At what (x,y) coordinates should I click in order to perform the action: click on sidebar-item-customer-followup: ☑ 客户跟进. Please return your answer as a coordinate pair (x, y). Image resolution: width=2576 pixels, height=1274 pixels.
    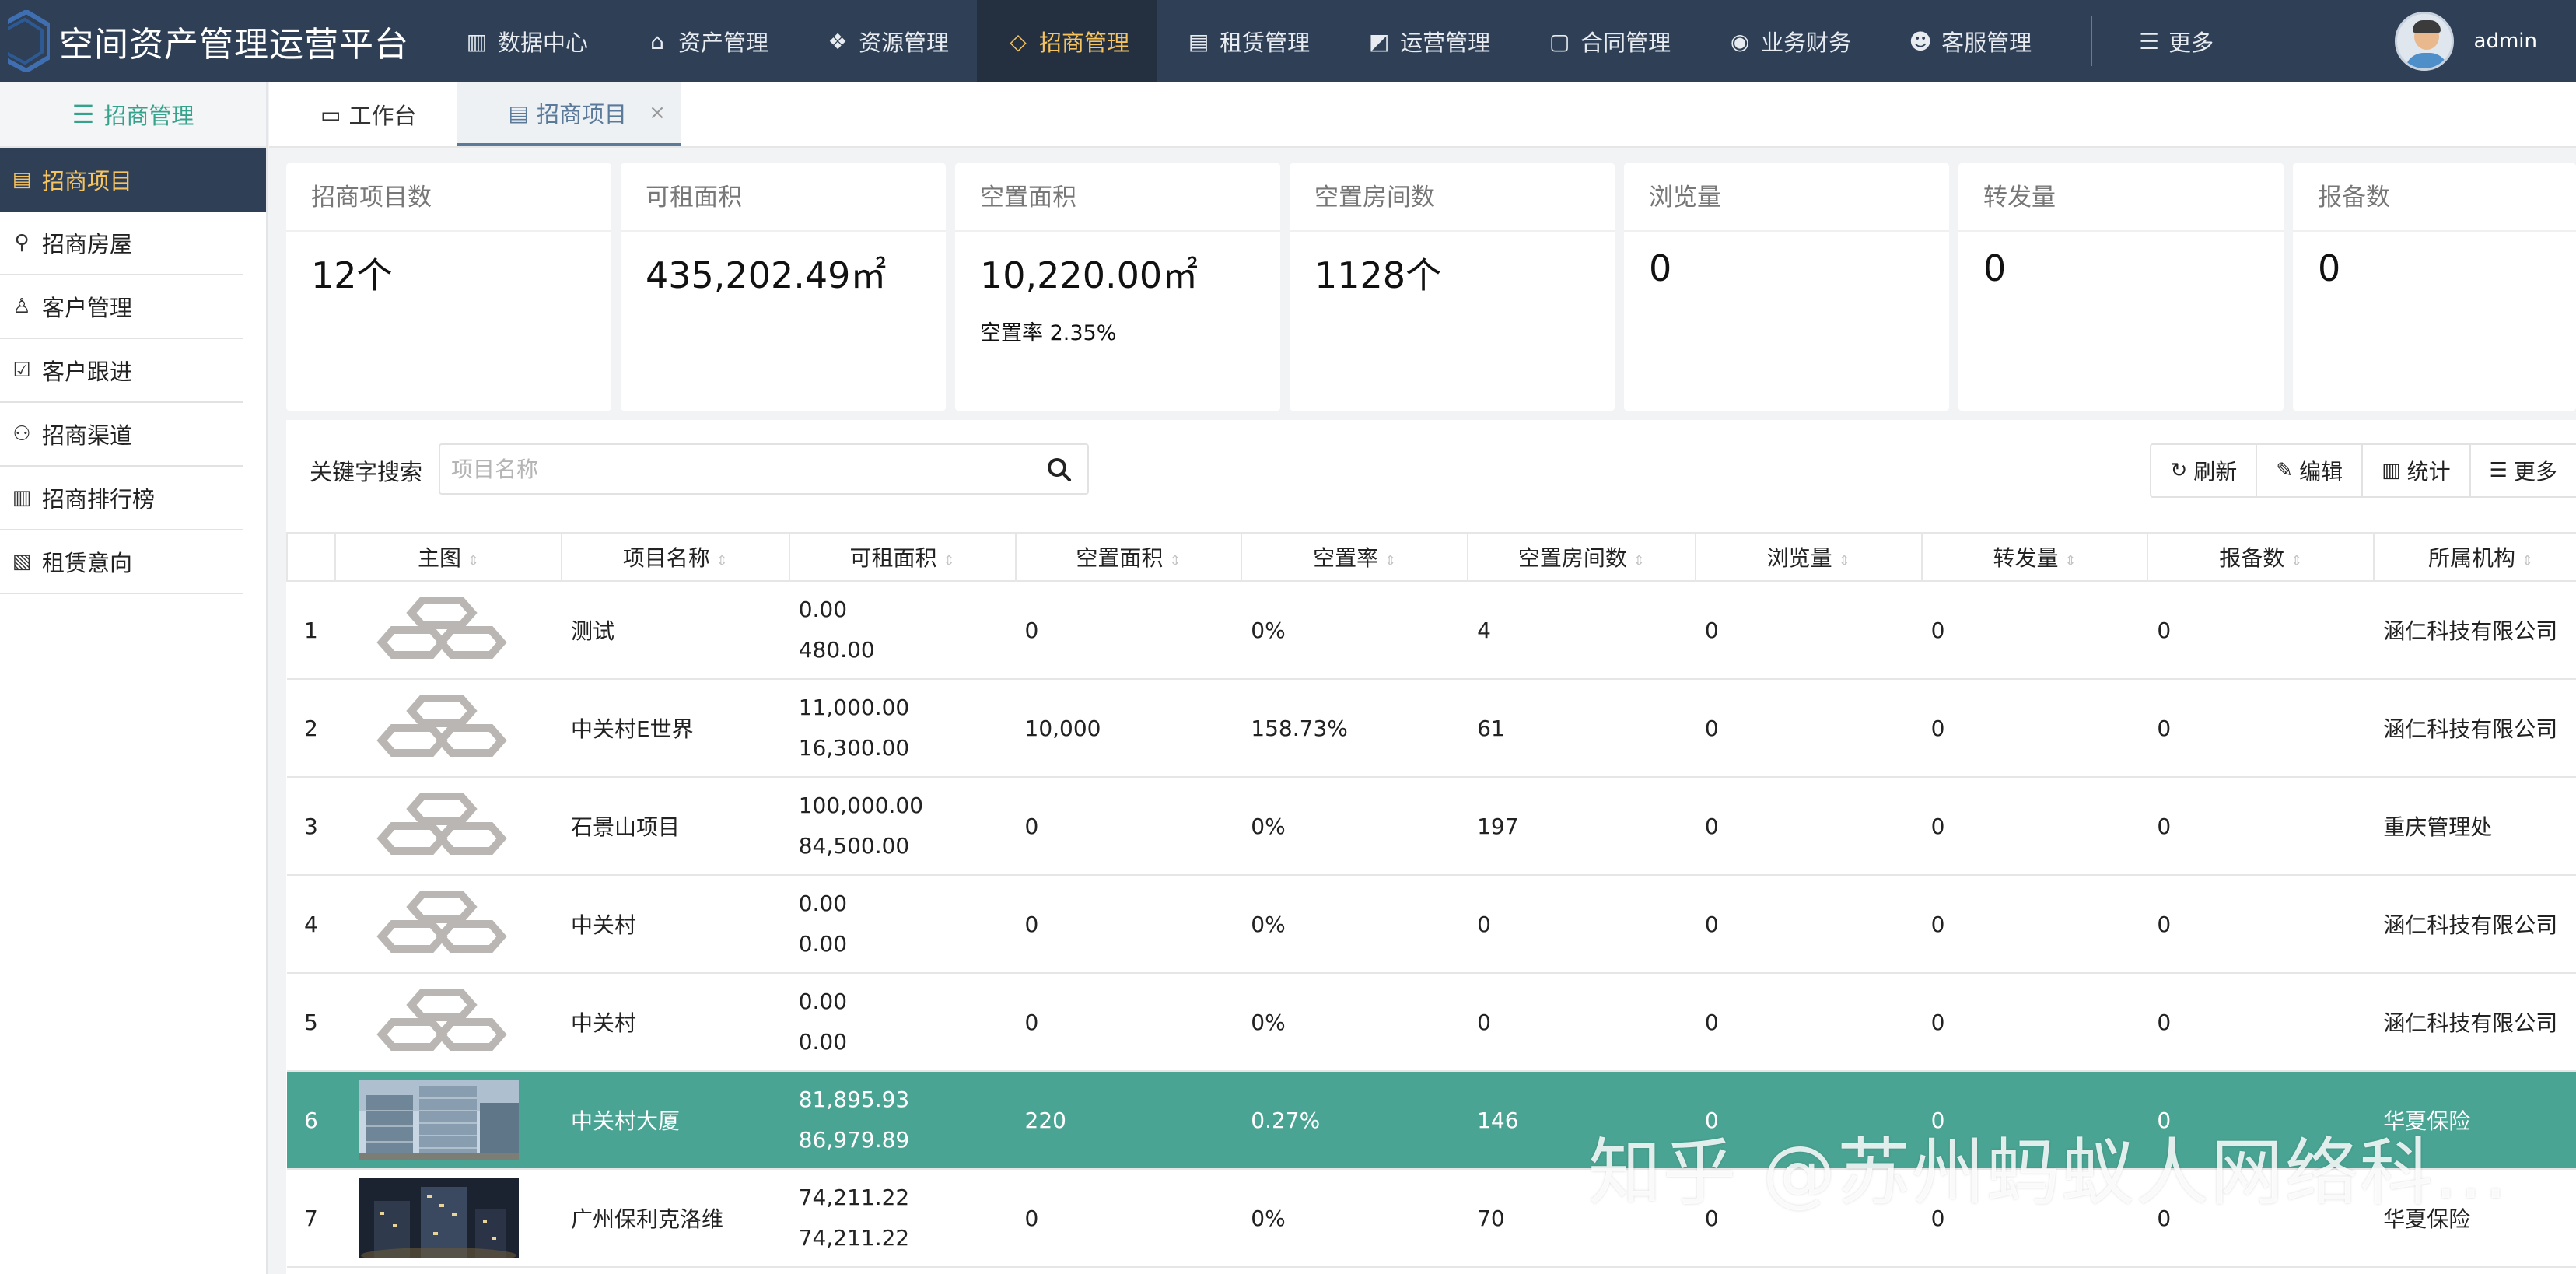
    Looking at the image, I should click on (122, 371).